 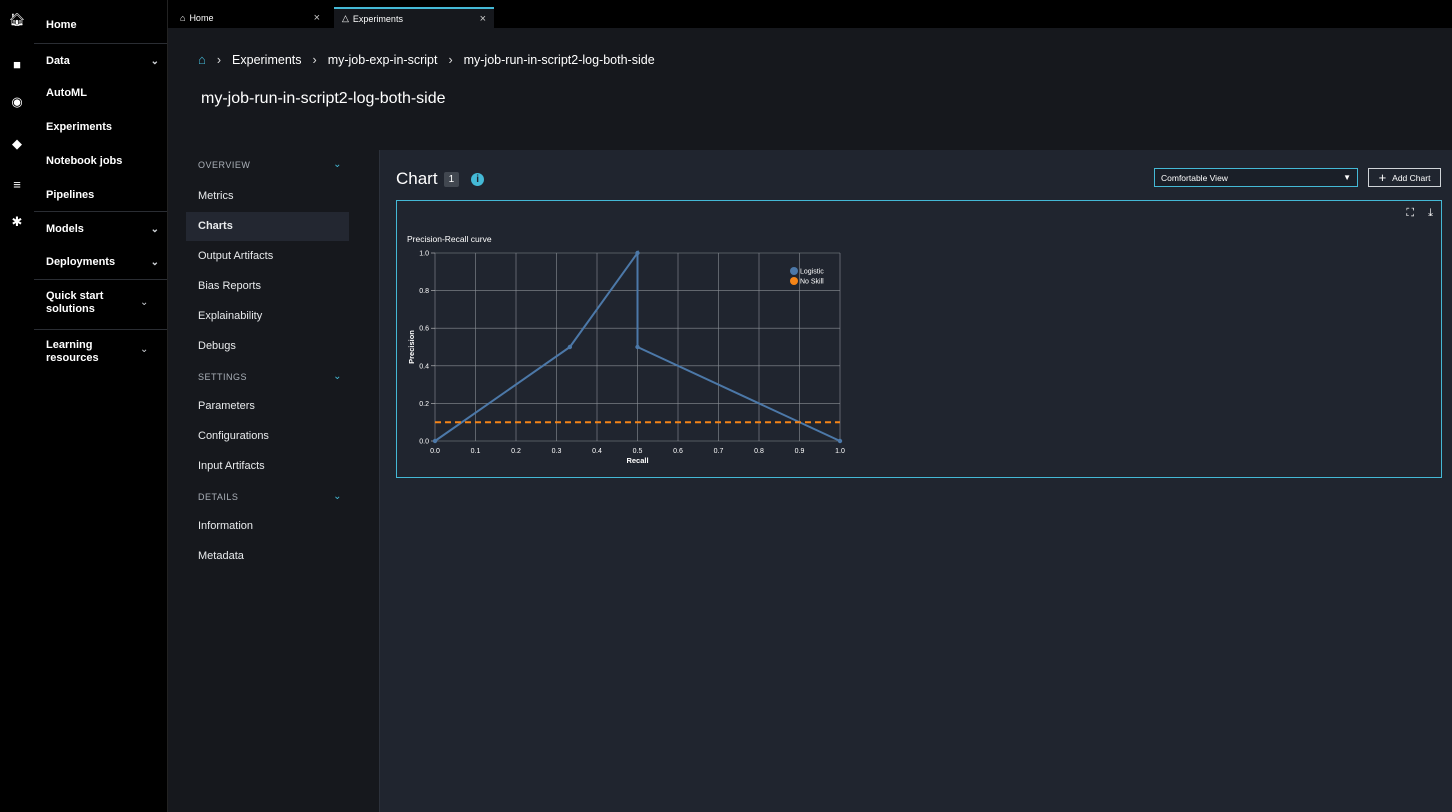 I want to click on nav-item-experiments: Experiments, so click(x=102, y=127).